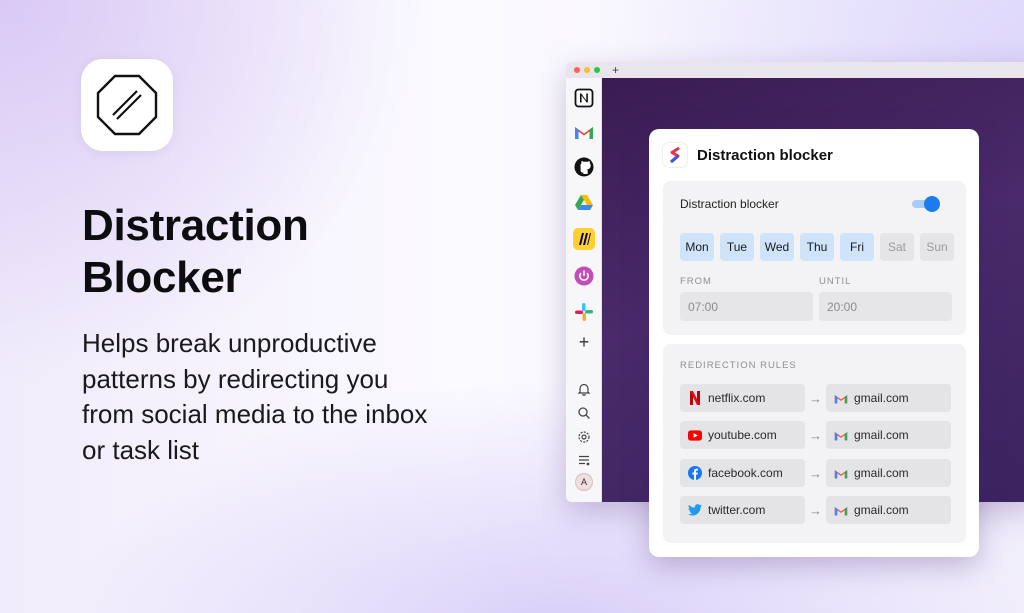  What do you see at coordinates (584, 290) in the screenshot?
I see `app-sidebar: + A` at bounding box center [584, 290].